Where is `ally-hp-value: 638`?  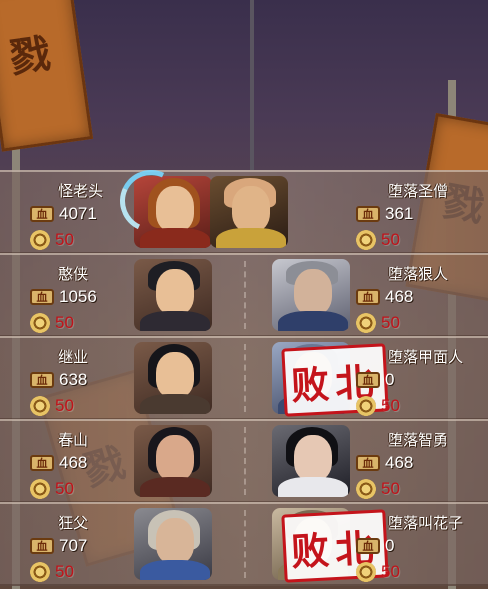 ally-hp-value: 638 is located at coordinates (73, 379).